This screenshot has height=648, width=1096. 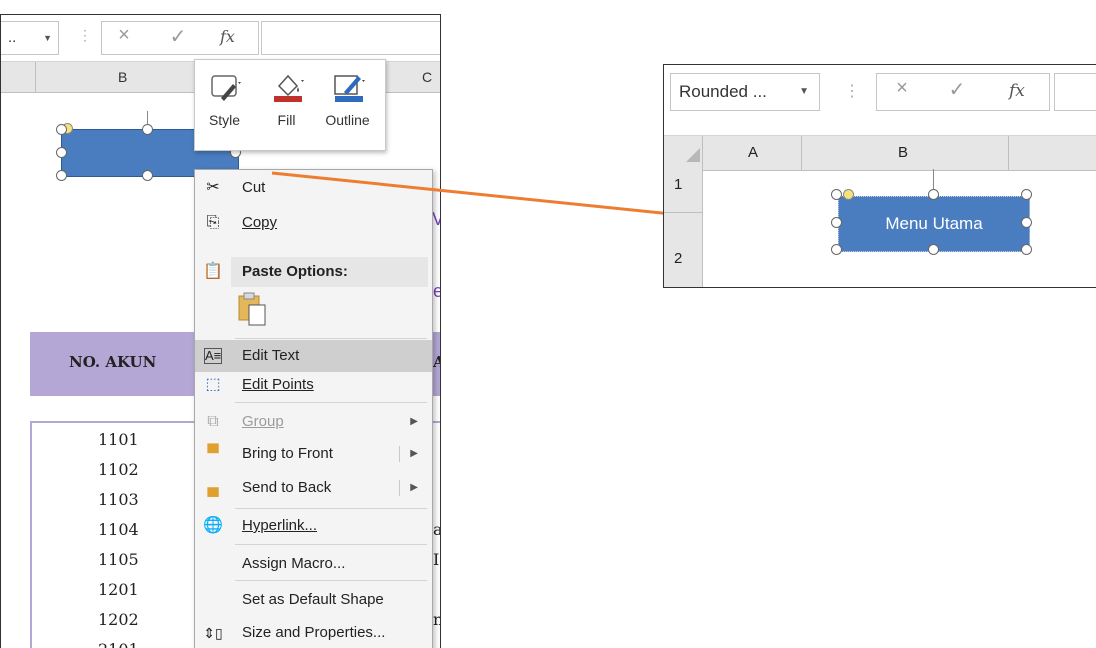 I want to click on set-default-label: Set as Default Shape, so click(x=313, y=599).